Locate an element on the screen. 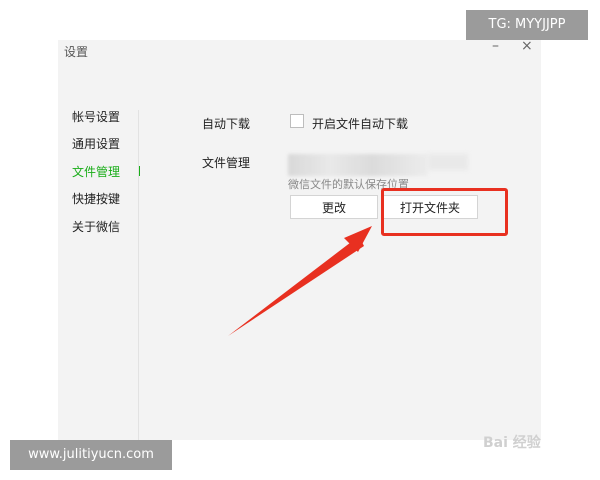  site-badge: www.julitiyucn.com is located at coordinates (91, 455).